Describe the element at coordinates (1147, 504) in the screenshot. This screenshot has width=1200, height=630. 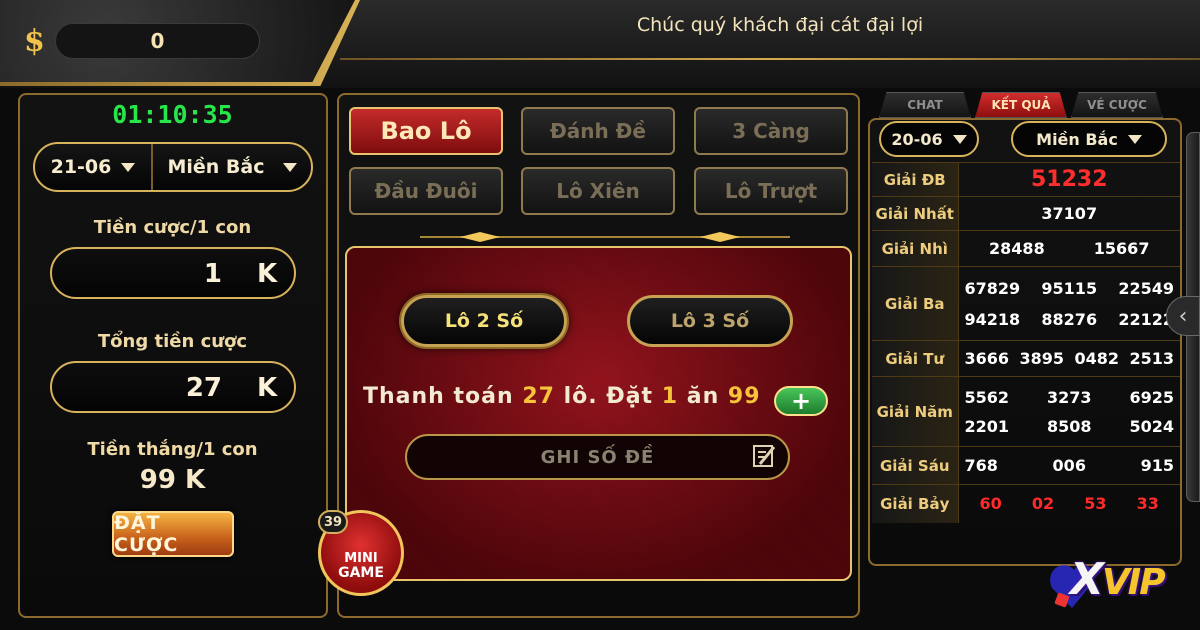
I see `result-number: 33` at that location.